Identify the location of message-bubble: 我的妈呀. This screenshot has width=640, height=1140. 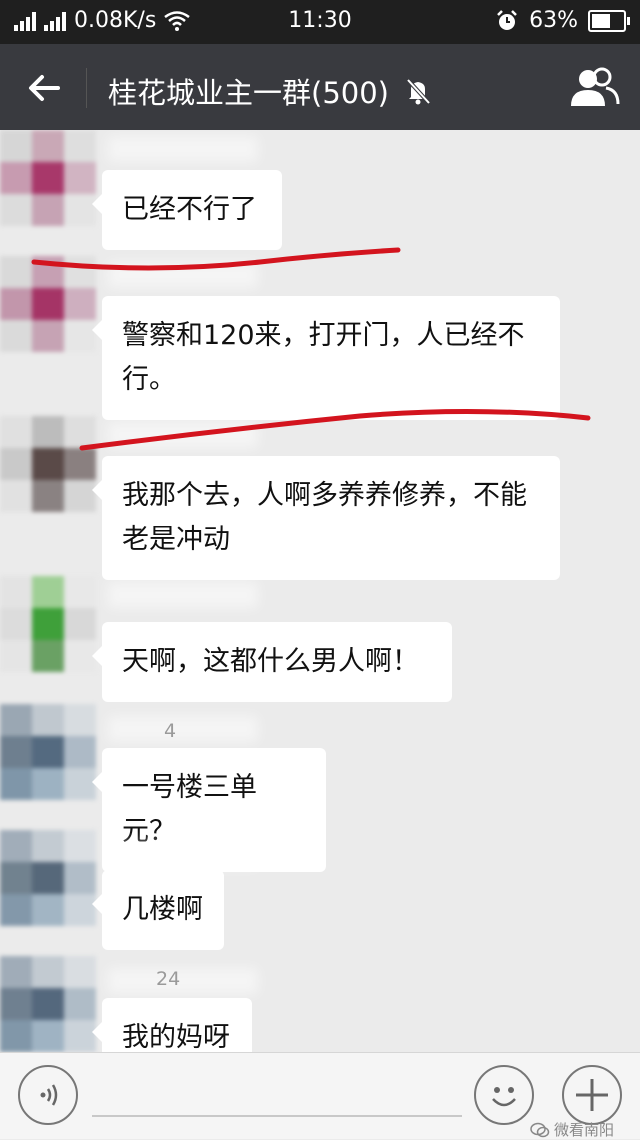
(172, 1025).